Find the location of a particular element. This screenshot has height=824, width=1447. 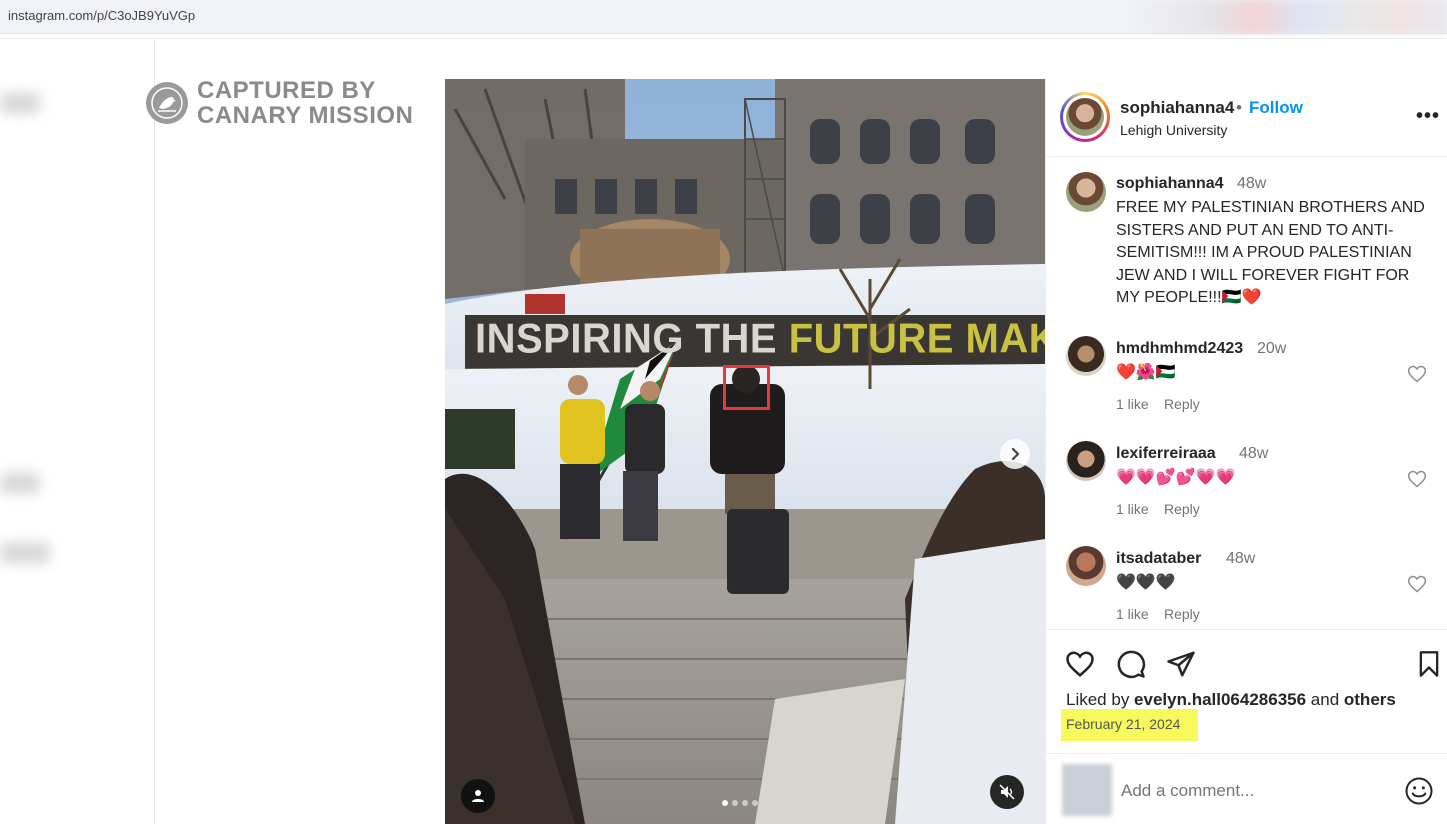

add-comment-row is located at coordinates (1246, 788).